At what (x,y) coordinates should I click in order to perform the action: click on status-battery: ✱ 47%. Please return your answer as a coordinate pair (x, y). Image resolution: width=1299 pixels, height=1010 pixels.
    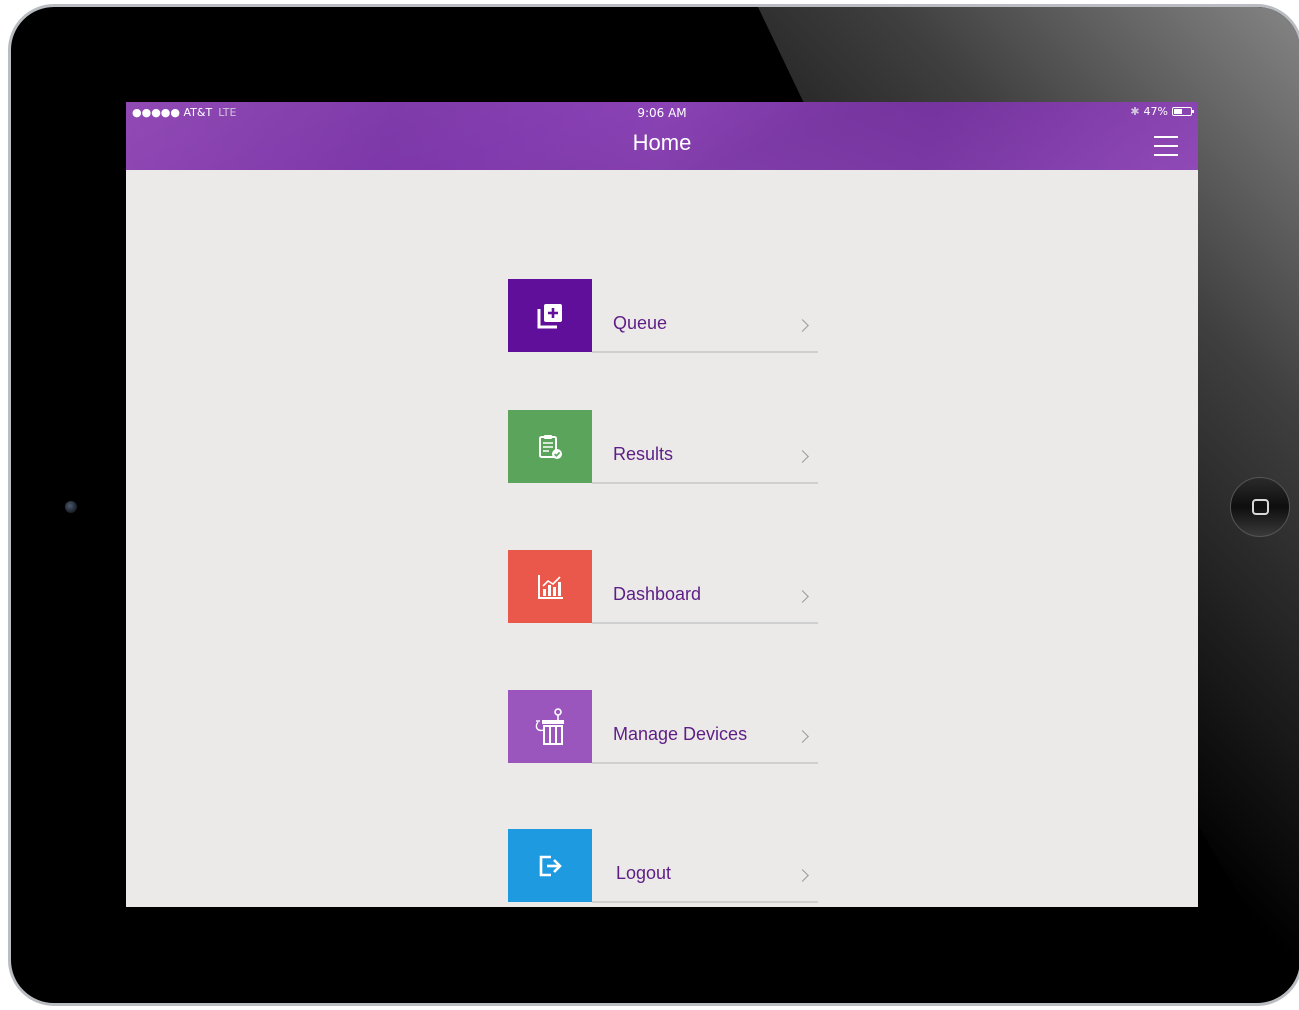
    Looking at the image, I should click on (1162, 111).